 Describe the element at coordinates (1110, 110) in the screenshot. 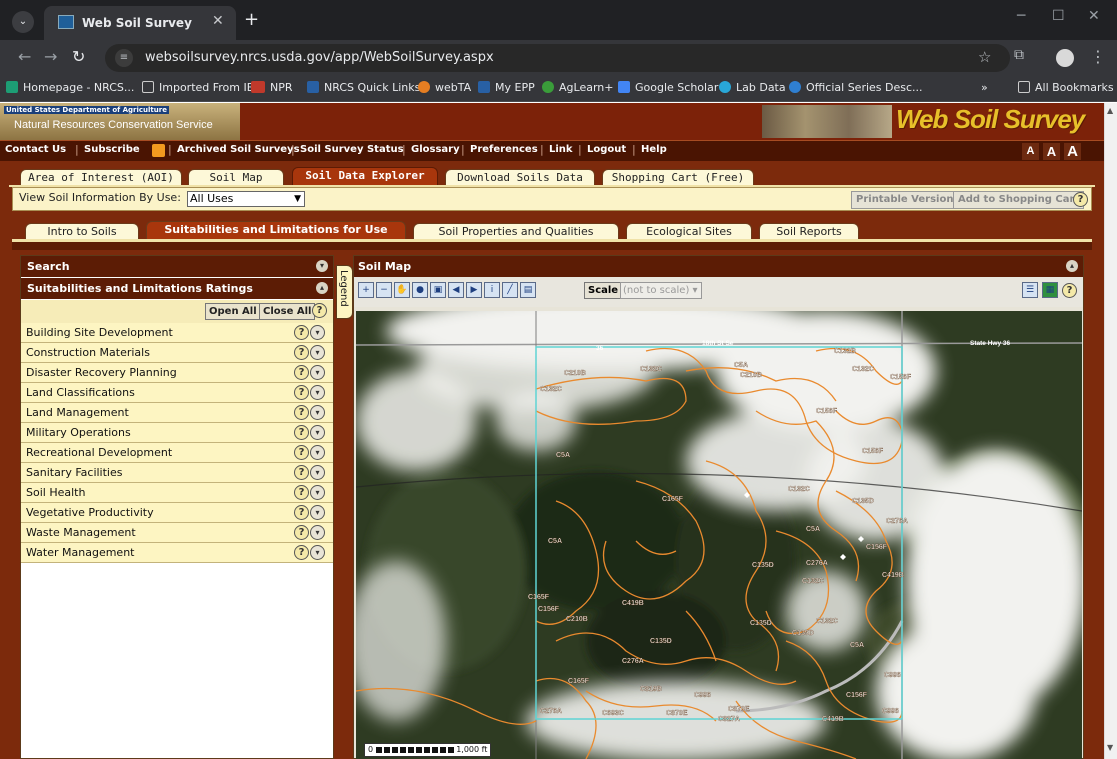

I see `scroll-up-icon: ▲` at that location.